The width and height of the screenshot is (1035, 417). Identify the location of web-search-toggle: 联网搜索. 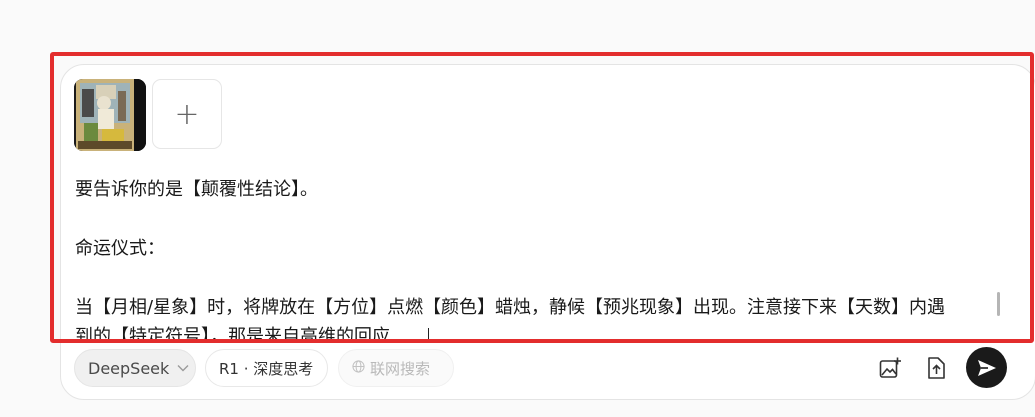
(396, 368).